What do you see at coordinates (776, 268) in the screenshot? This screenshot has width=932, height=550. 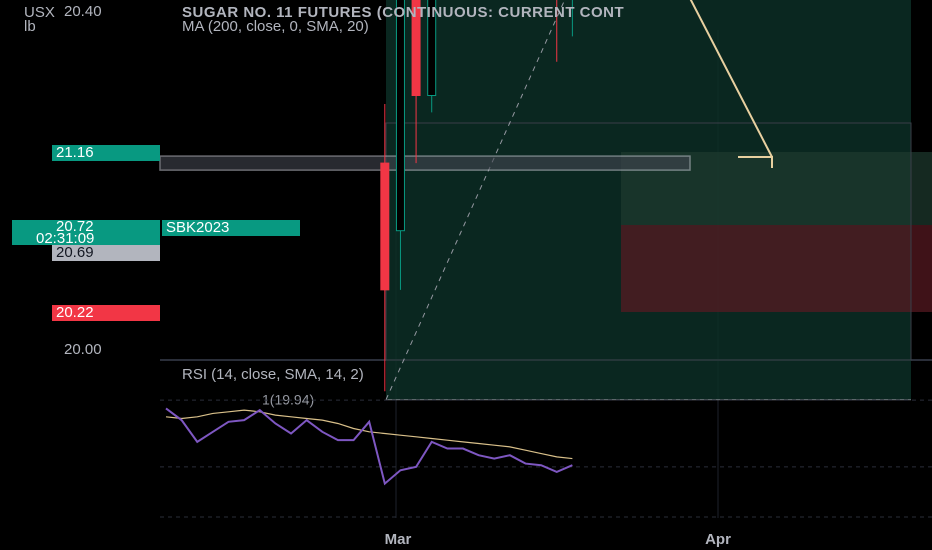 I see `loss-zone` at bounding box center [776, 268].